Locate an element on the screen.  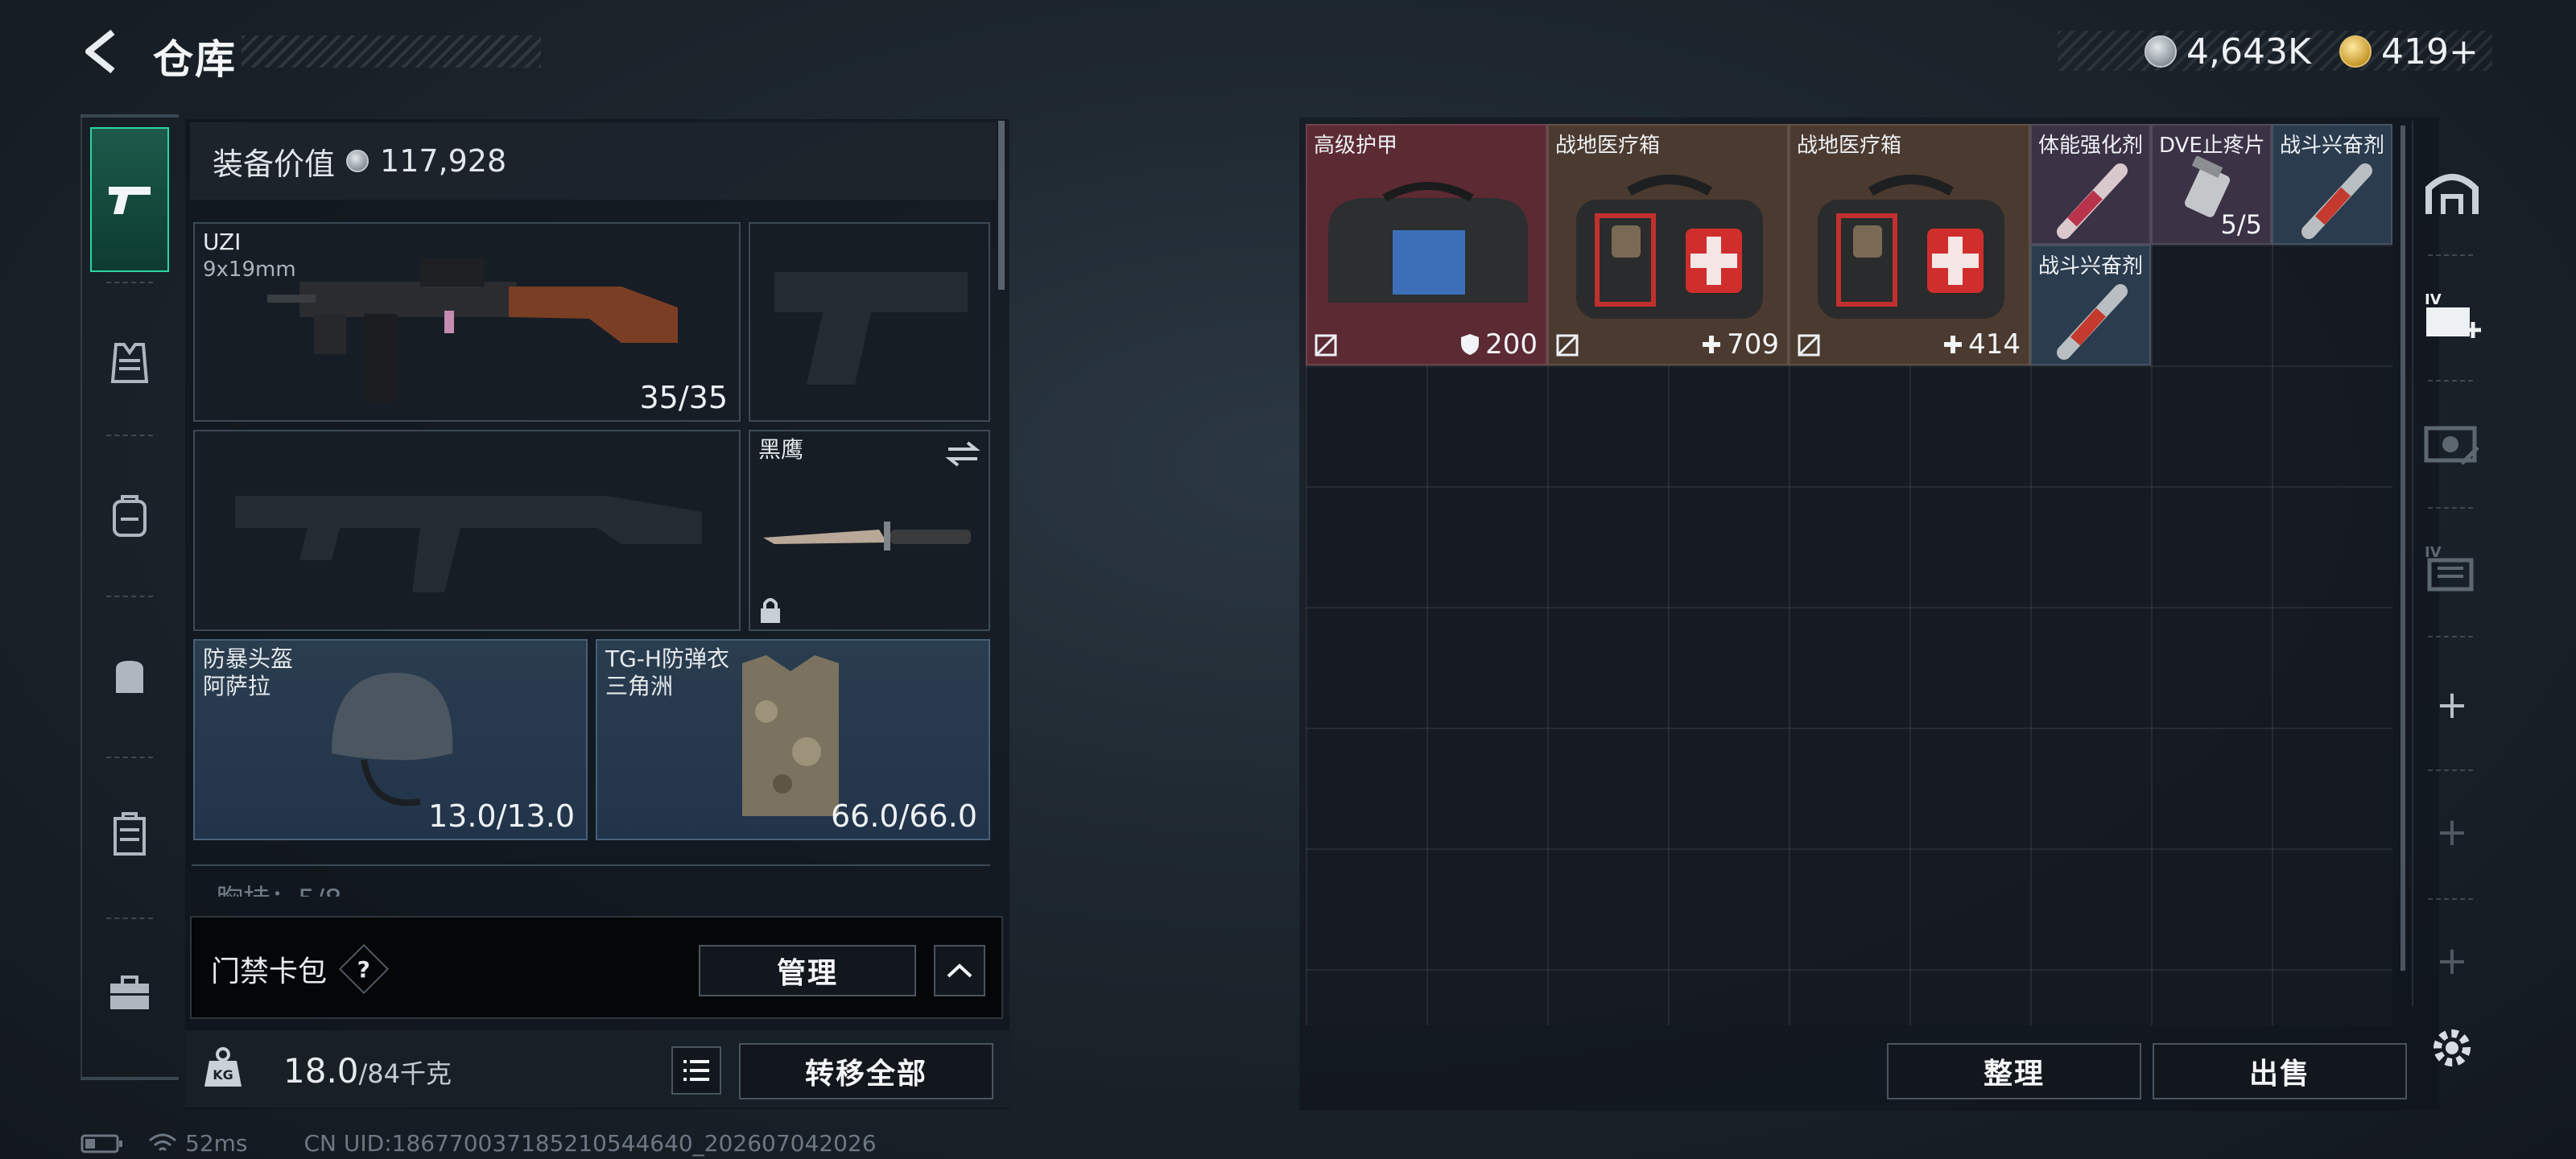
item-value: 709 is located at coordinates (1740, 344).